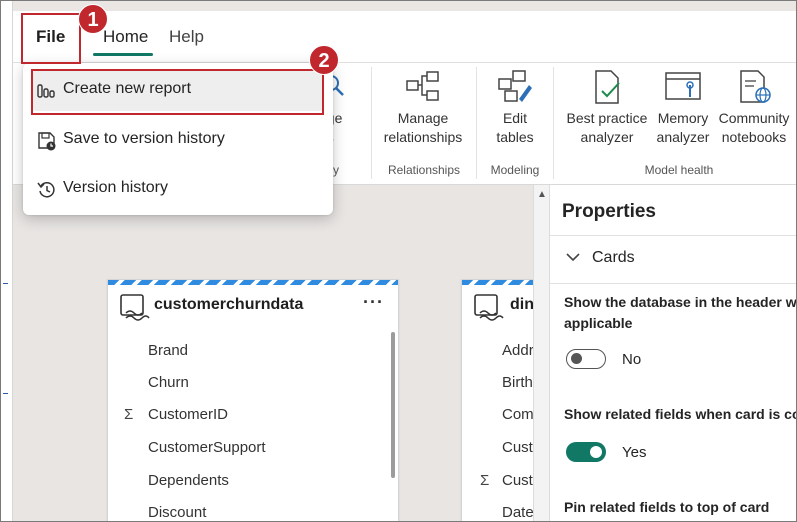  I want to click on group-label-model-health: Model health, so click(679, 170).